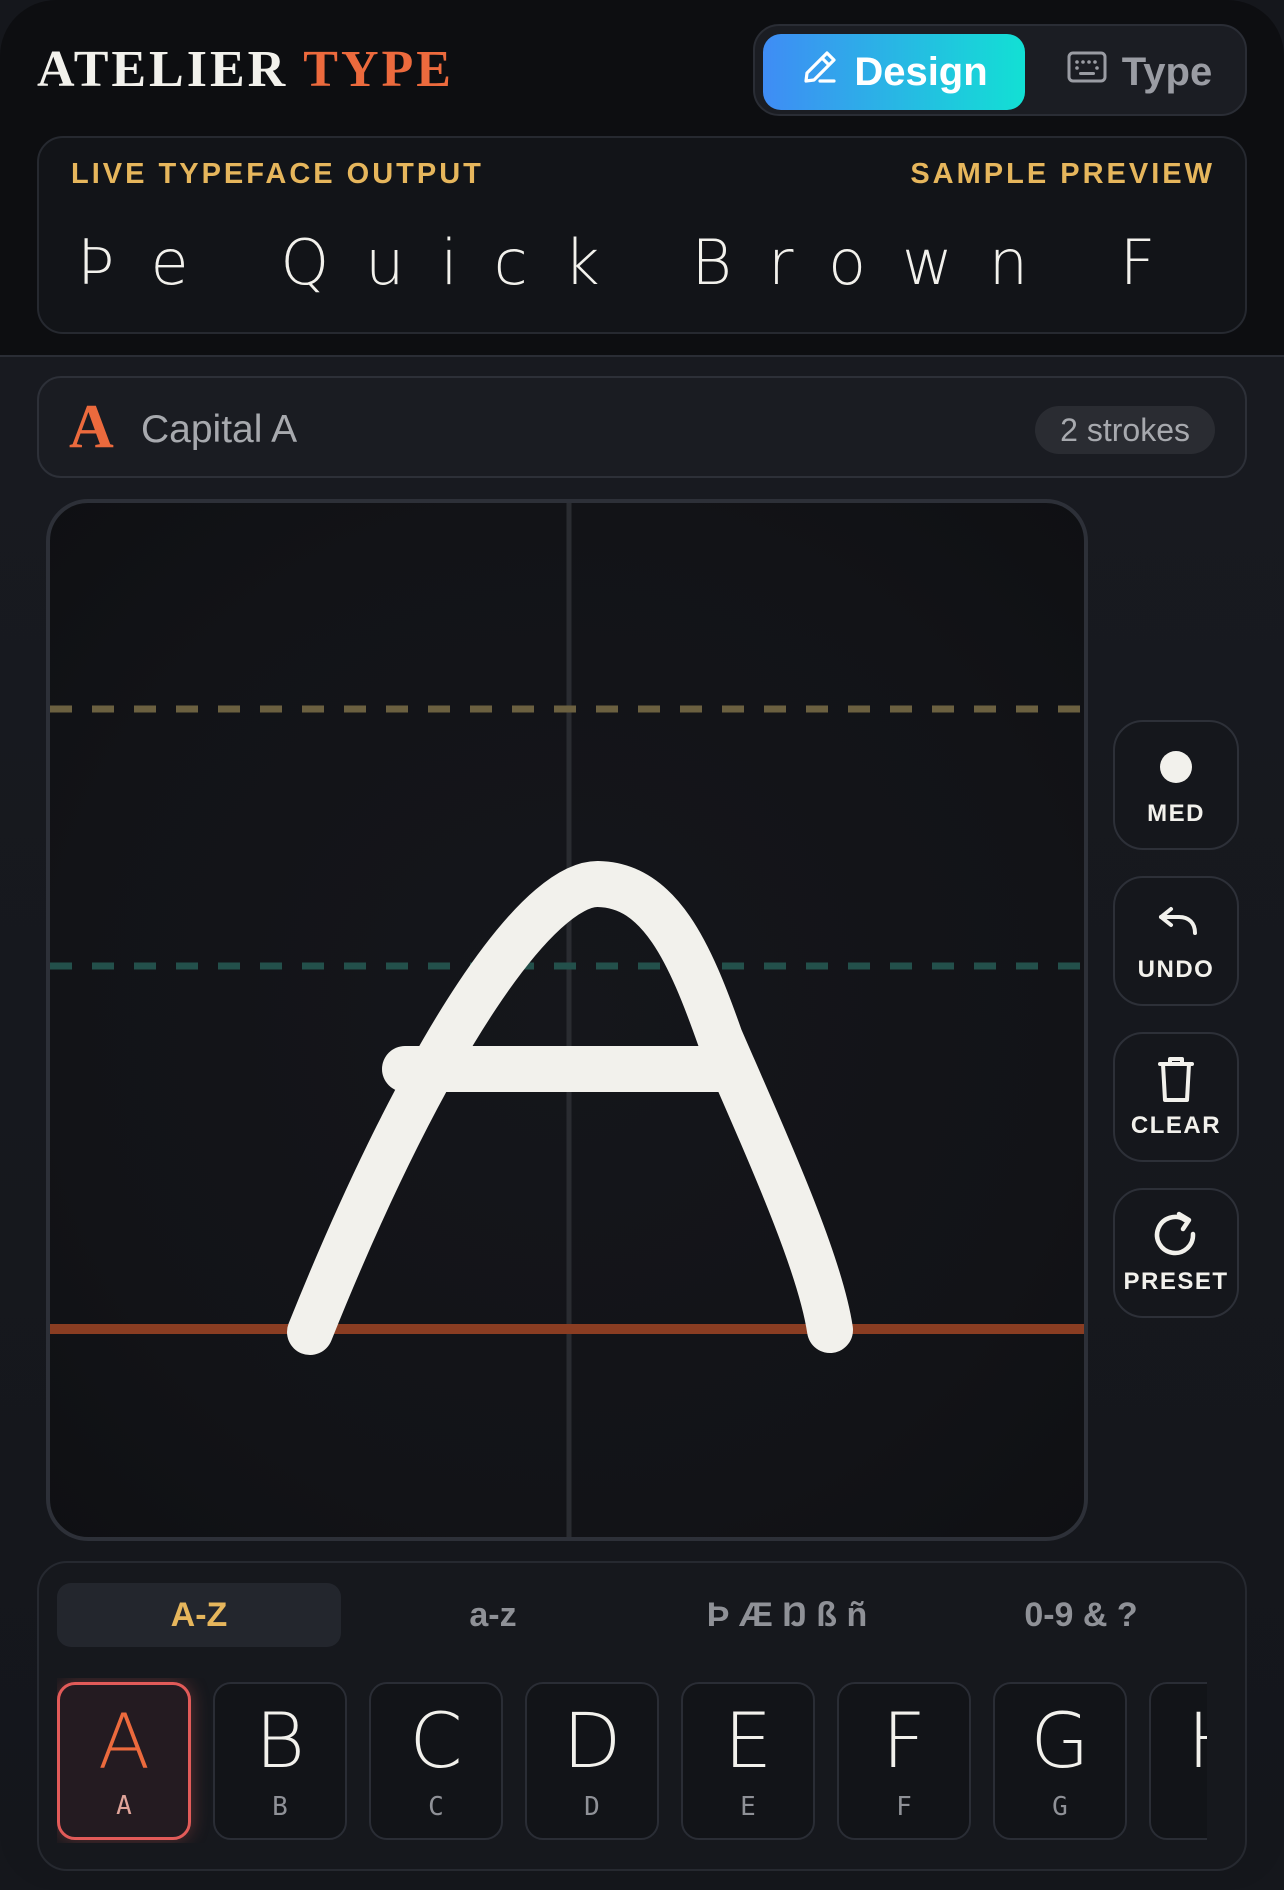  What do you see at coordinates (592, 1740) in the screenshot?
I see `glyph-cell-glyph: D` at bounding box center [592, 1740].